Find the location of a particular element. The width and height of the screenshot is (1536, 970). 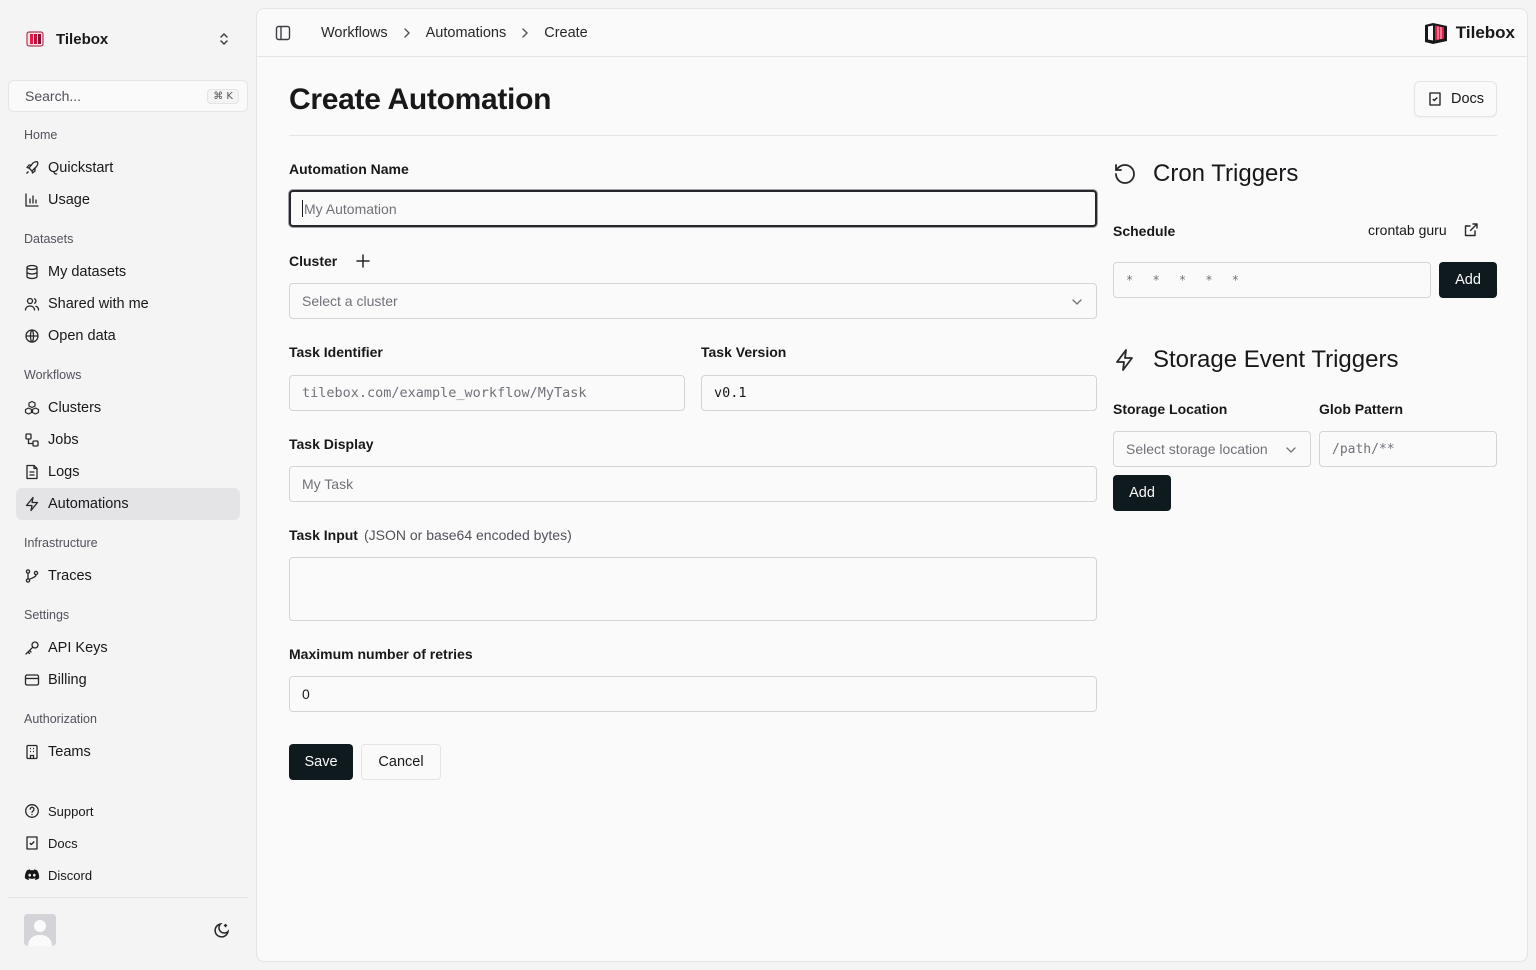

task-display-input: My Task is located at coordinates (693, 484).